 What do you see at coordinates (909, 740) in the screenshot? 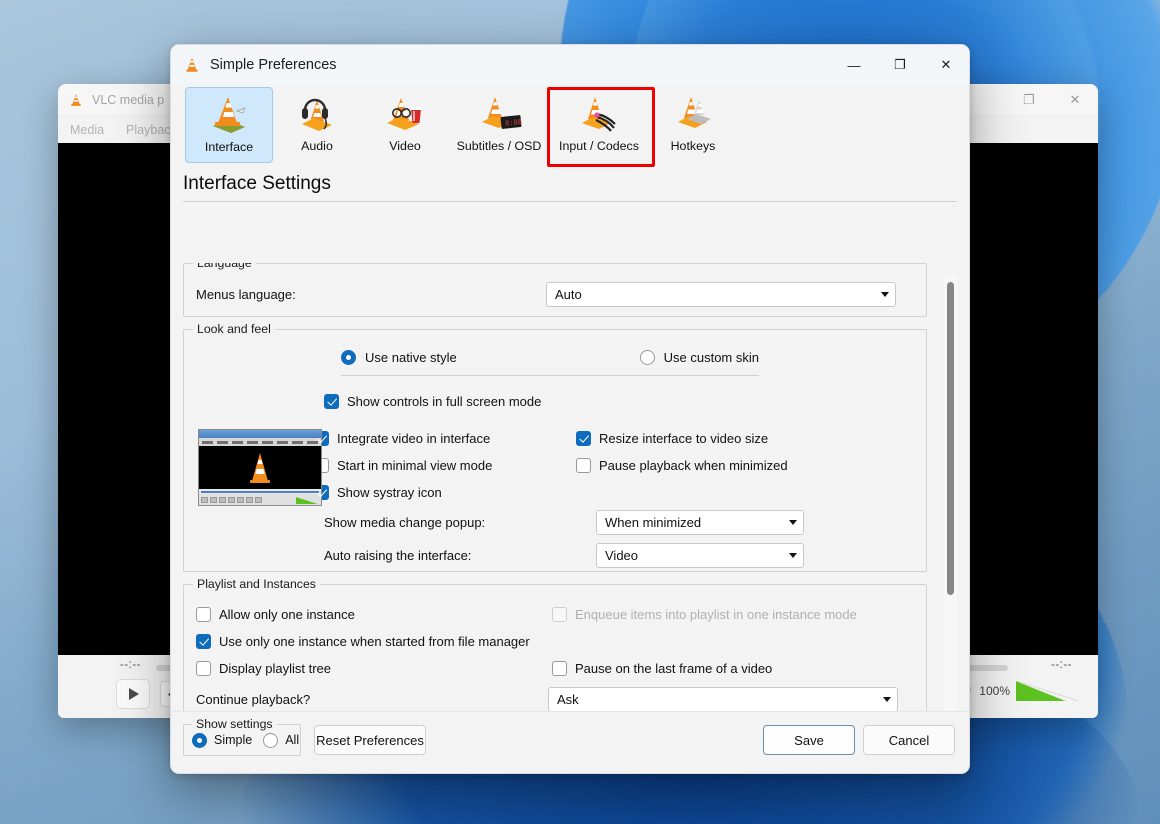
I see `cancel-button: Cancel` at bounding box center [909, 740].